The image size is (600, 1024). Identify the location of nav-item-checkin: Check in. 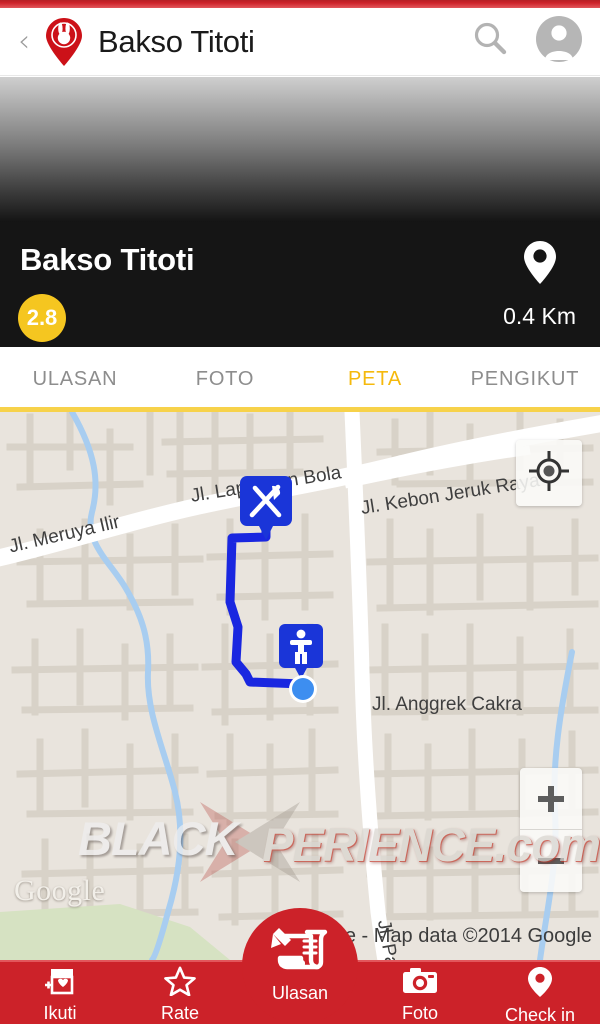
(540, 993).